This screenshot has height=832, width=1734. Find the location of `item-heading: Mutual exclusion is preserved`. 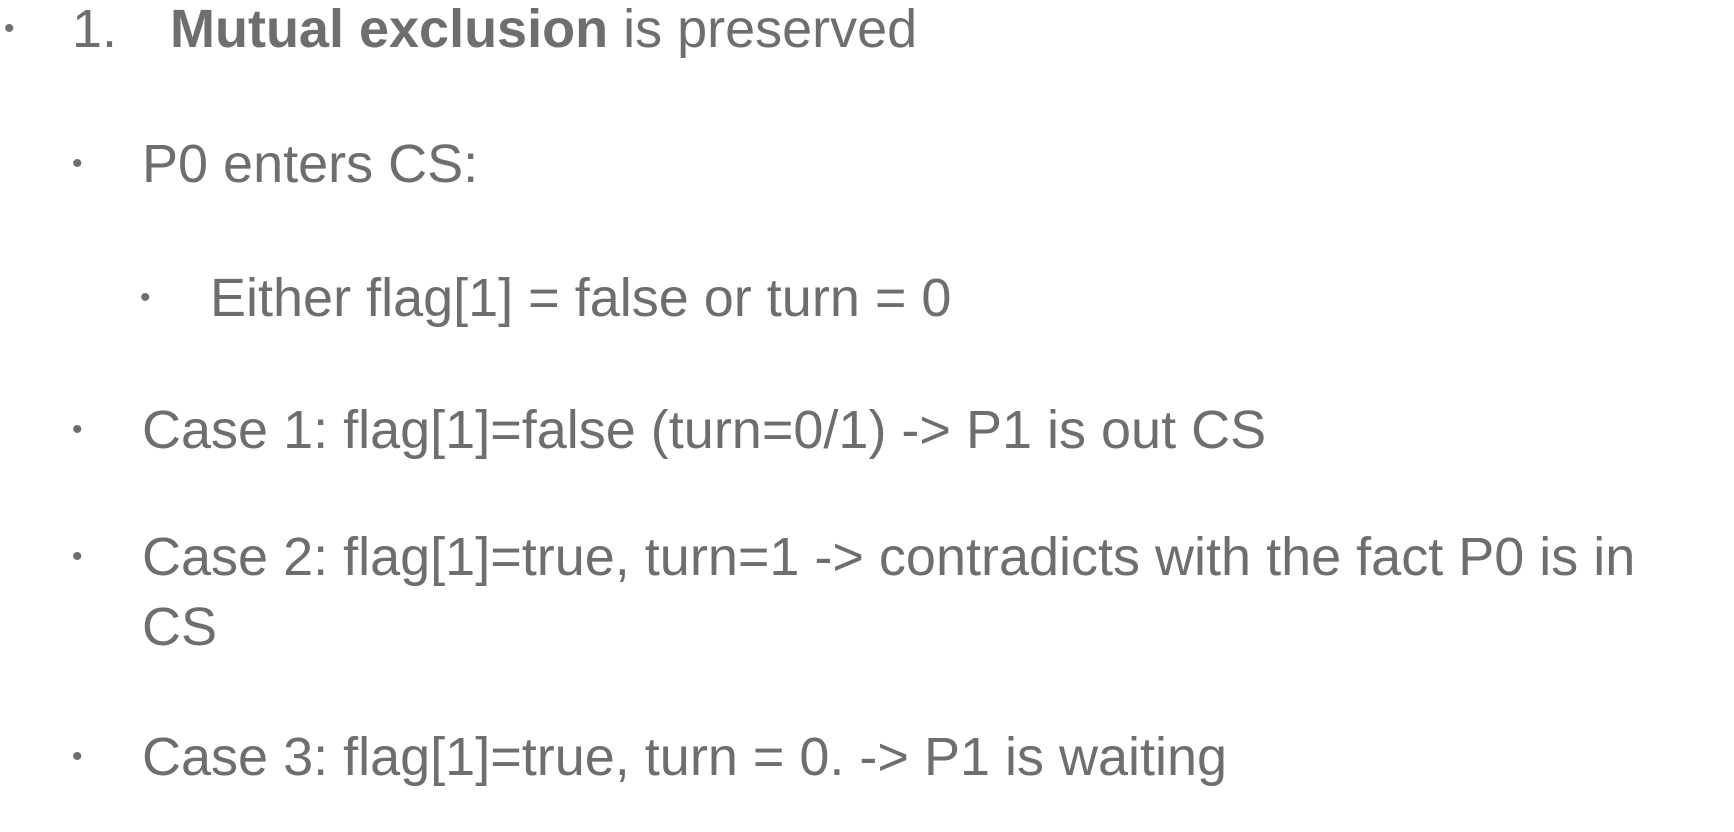

item-heading: Mutual exclusion is preserved is located at coordinates (543, 32).